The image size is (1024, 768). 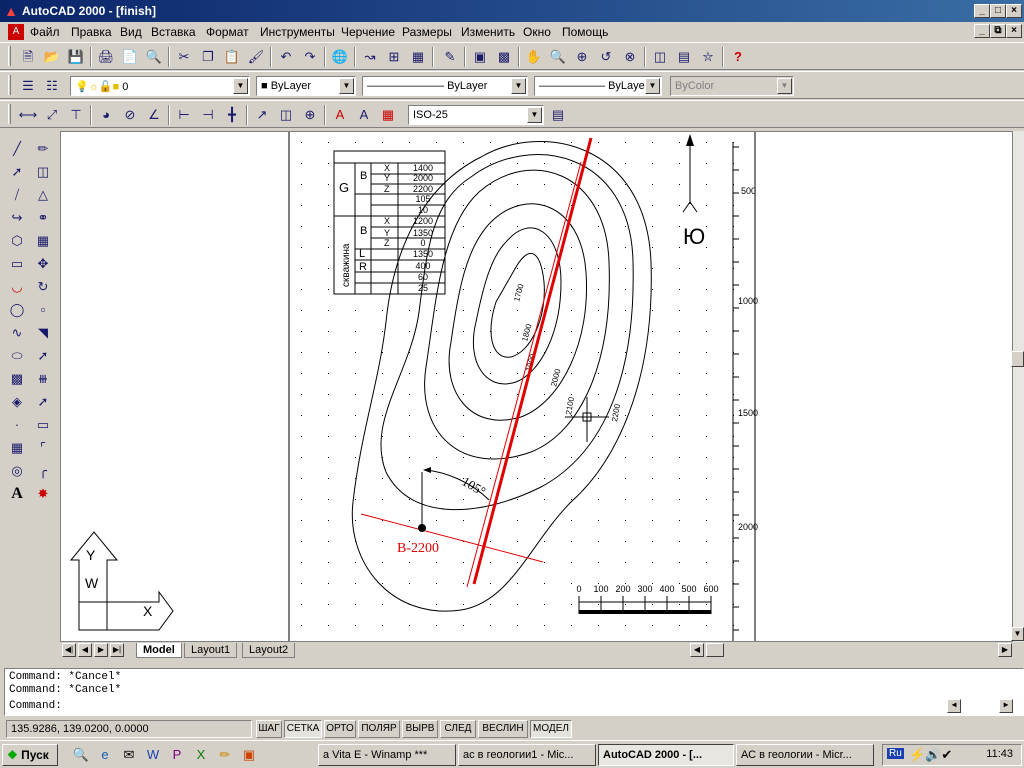 What do you see at coordinates (129, 755) in the screenshot?
I see `outlook-icon: ✉` at bounding box center [129, 755].